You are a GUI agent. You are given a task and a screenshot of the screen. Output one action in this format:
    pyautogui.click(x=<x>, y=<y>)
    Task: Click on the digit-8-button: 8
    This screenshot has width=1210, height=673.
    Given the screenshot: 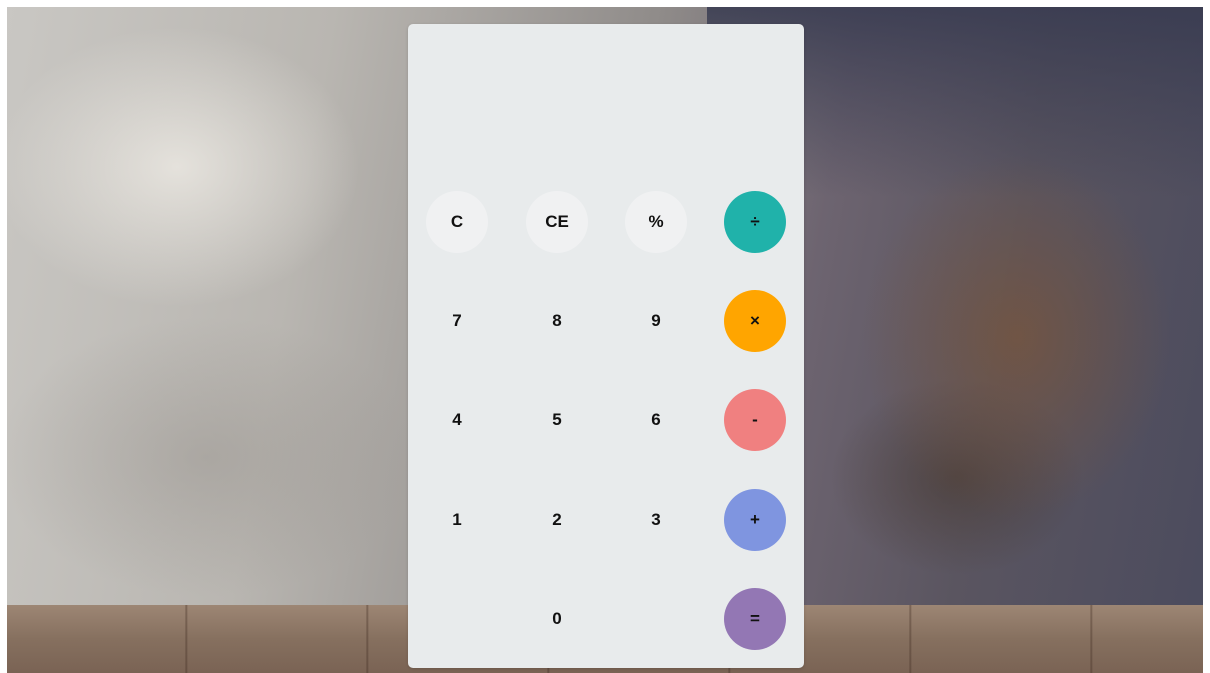 What is the action you would take?
    pyautogui.click(x=557, y=321)
    